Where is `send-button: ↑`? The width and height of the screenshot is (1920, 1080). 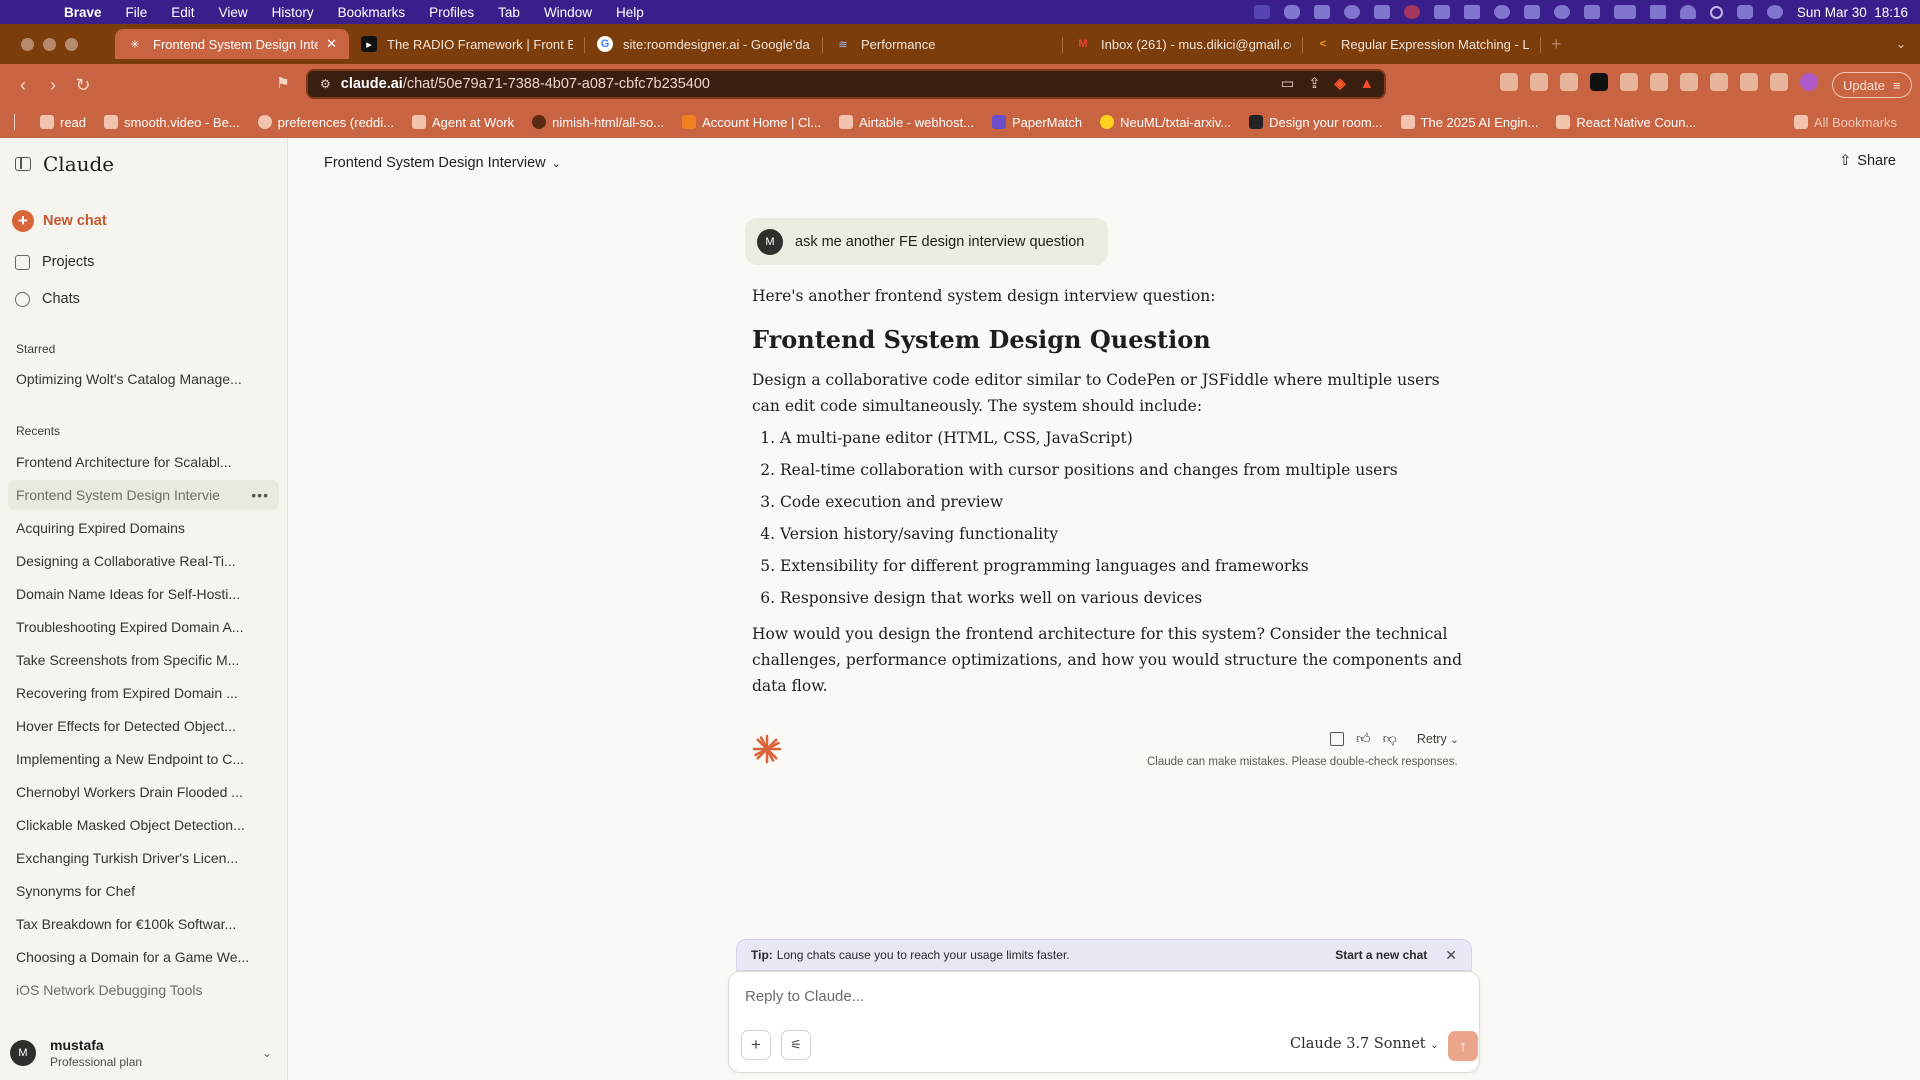
send-button: ↑ is located at coordinates (1463, 1046).